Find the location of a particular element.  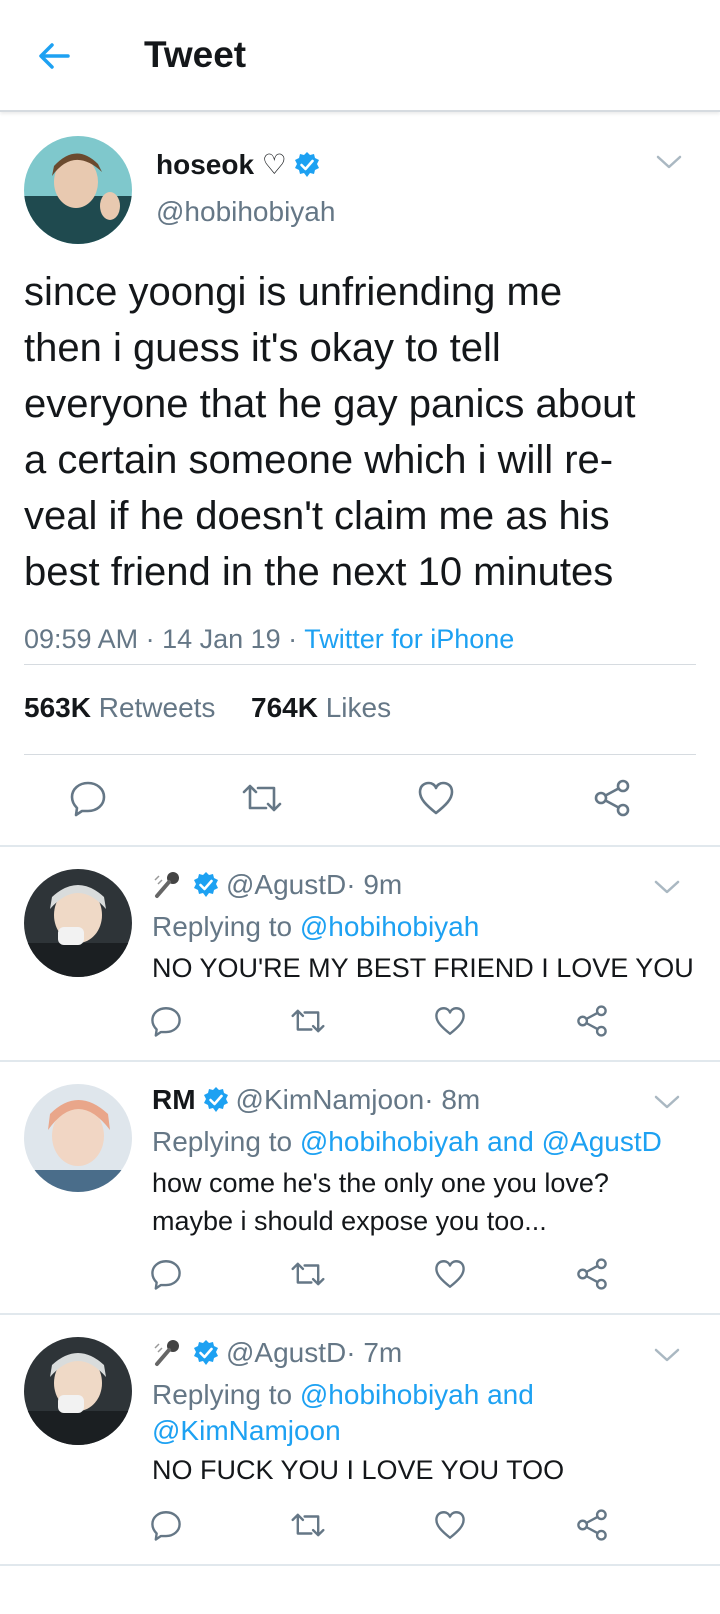

reply-time: · 7m is located at coordinates (374, 1352).